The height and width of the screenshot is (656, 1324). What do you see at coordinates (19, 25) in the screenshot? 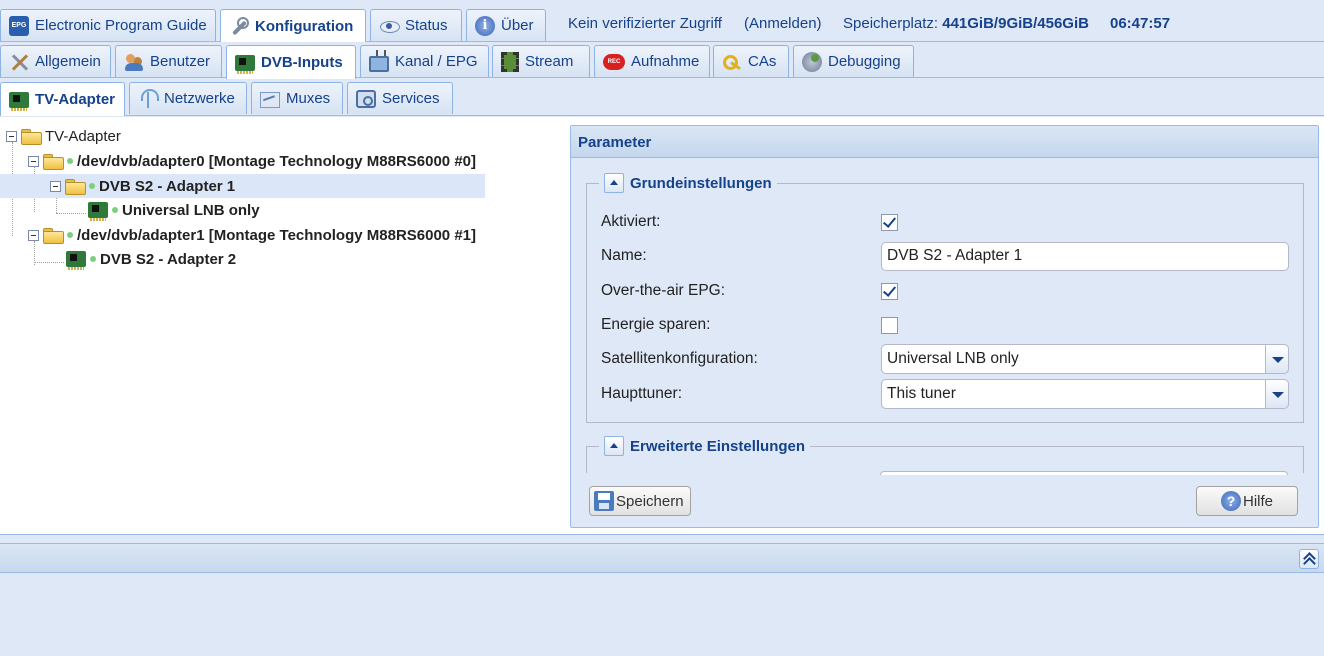
I see `epg-icon: EPG` at bounding box center [19, 25].